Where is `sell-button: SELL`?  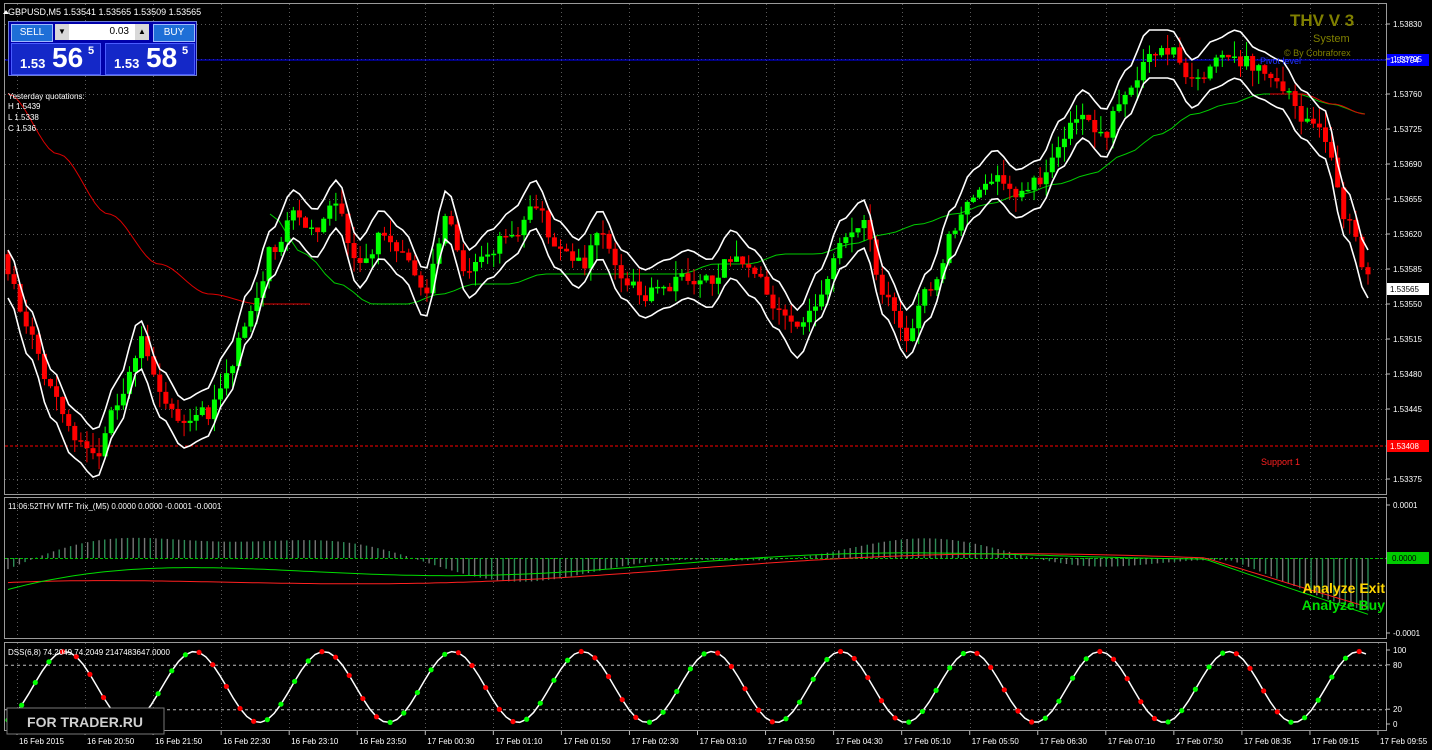 sell-button: SELL is located at coordinates (32, 33).